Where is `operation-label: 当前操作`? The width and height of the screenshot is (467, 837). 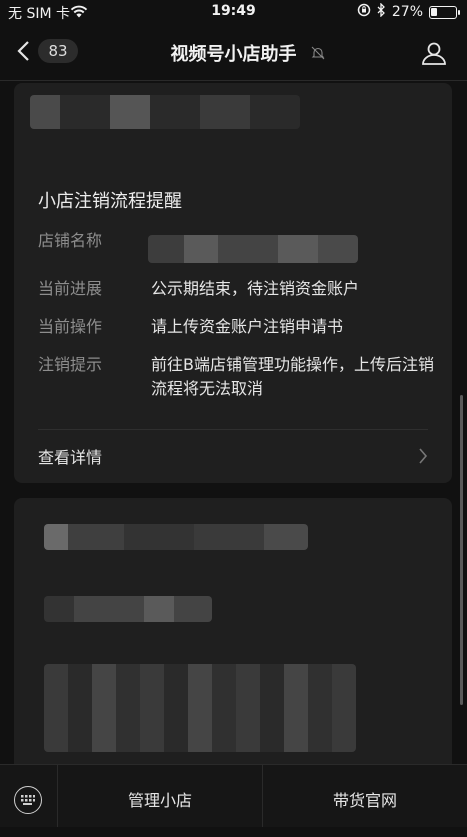
operation-label: 当前操作 is located at coordinates (70, 326).